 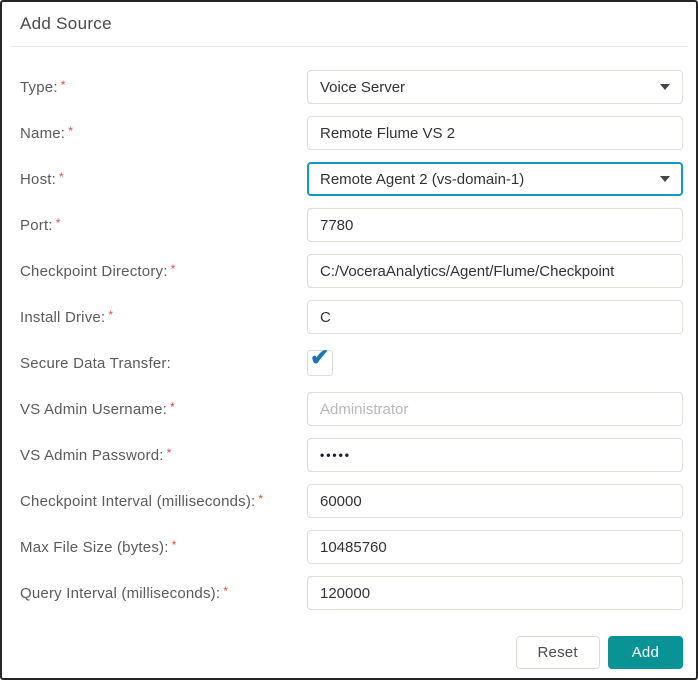 What do you see at coordinates (363, 87) in the screenshot?
I see `type-selected-value: Voice Server` at bounding box center [363, 87].